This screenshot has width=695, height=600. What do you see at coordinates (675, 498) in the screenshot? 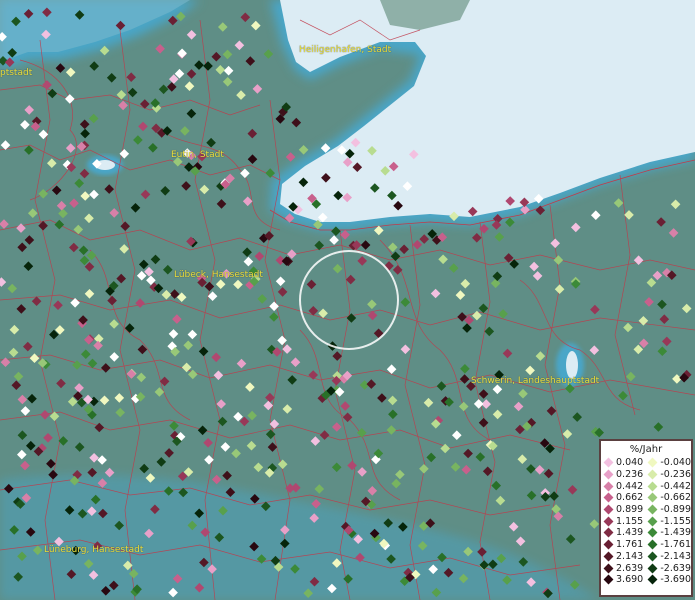
I see `legend-value: -0.662` at bounding box center [675, 498].